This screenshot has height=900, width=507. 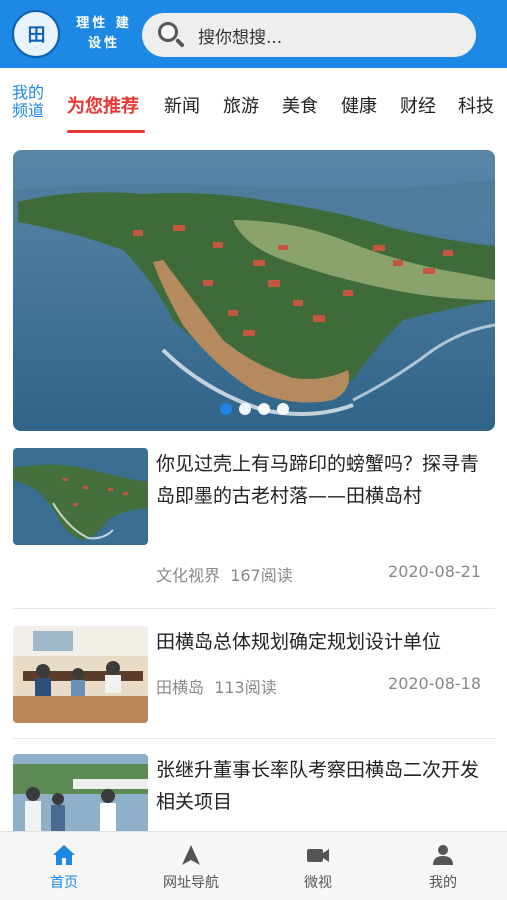 I want to click on search-icon, so click(x=171, y=35).